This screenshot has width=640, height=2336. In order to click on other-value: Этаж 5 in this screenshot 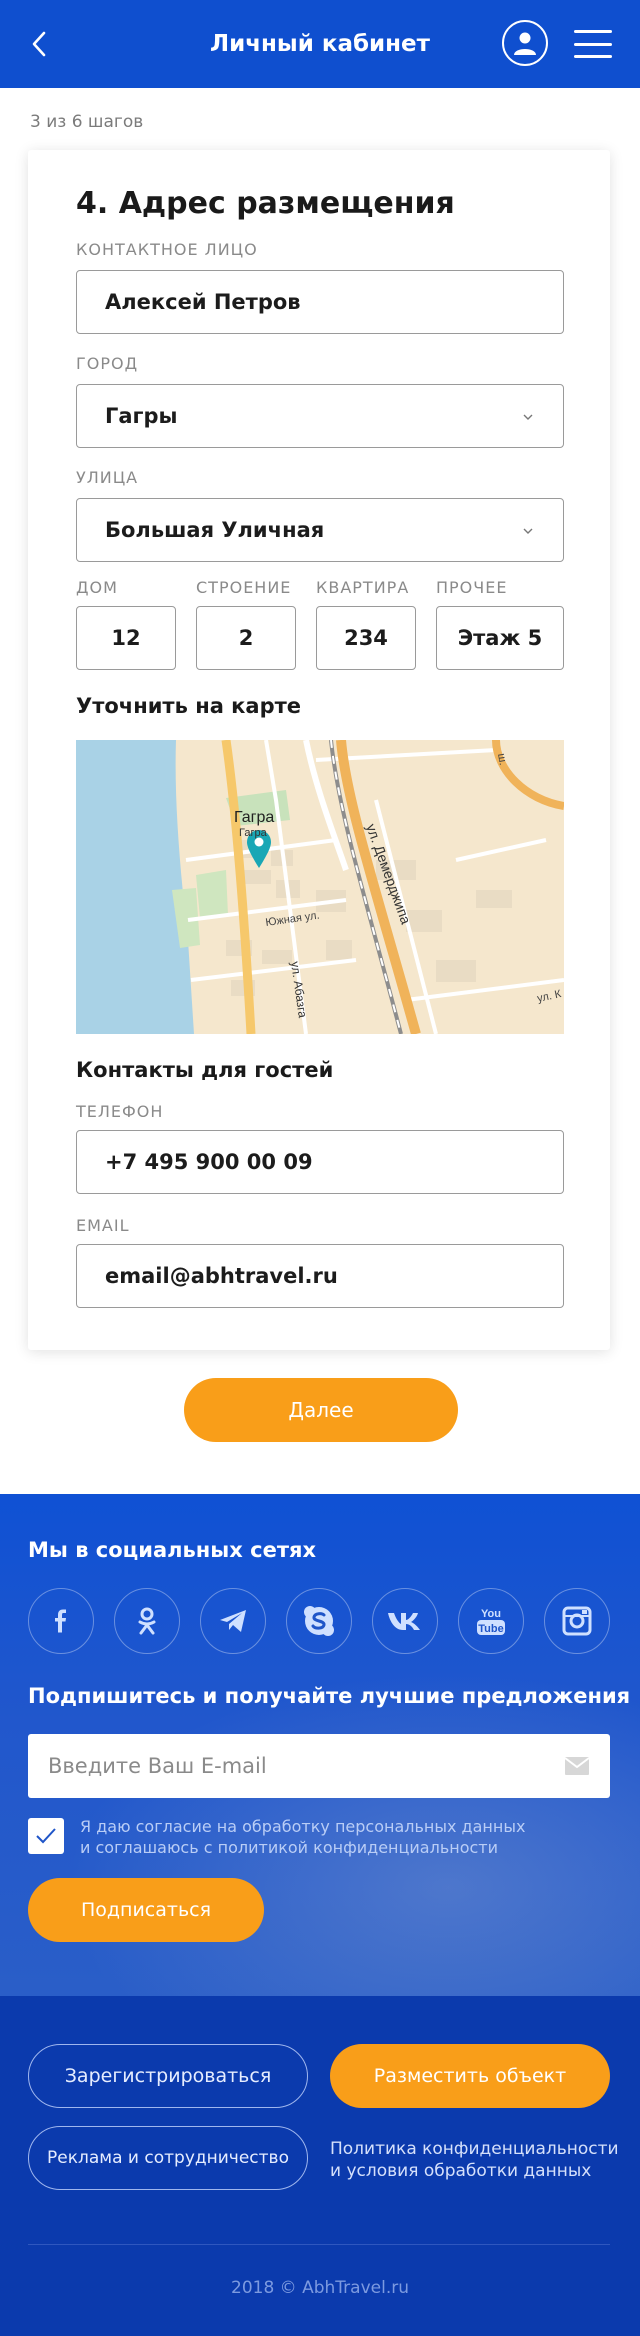, I will do `click(500, 638)`.